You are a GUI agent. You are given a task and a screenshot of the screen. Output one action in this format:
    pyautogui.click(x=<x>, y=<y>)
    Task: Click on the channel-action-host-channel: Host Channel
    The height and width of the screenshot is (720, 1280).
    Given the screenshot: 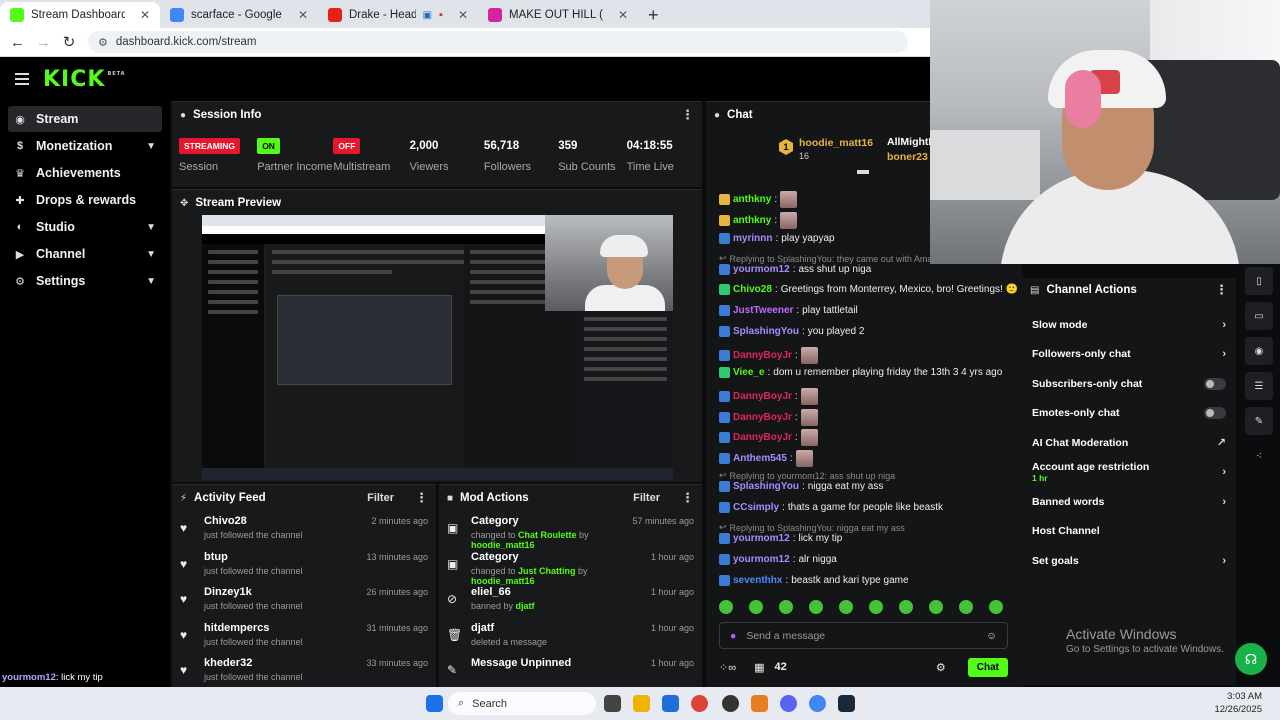 What is the action you would take?
    pyautogui.click(x=1129, y=532)
    